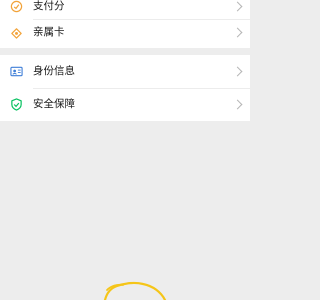  I want to click on family-card-icon, so click(16, 33).